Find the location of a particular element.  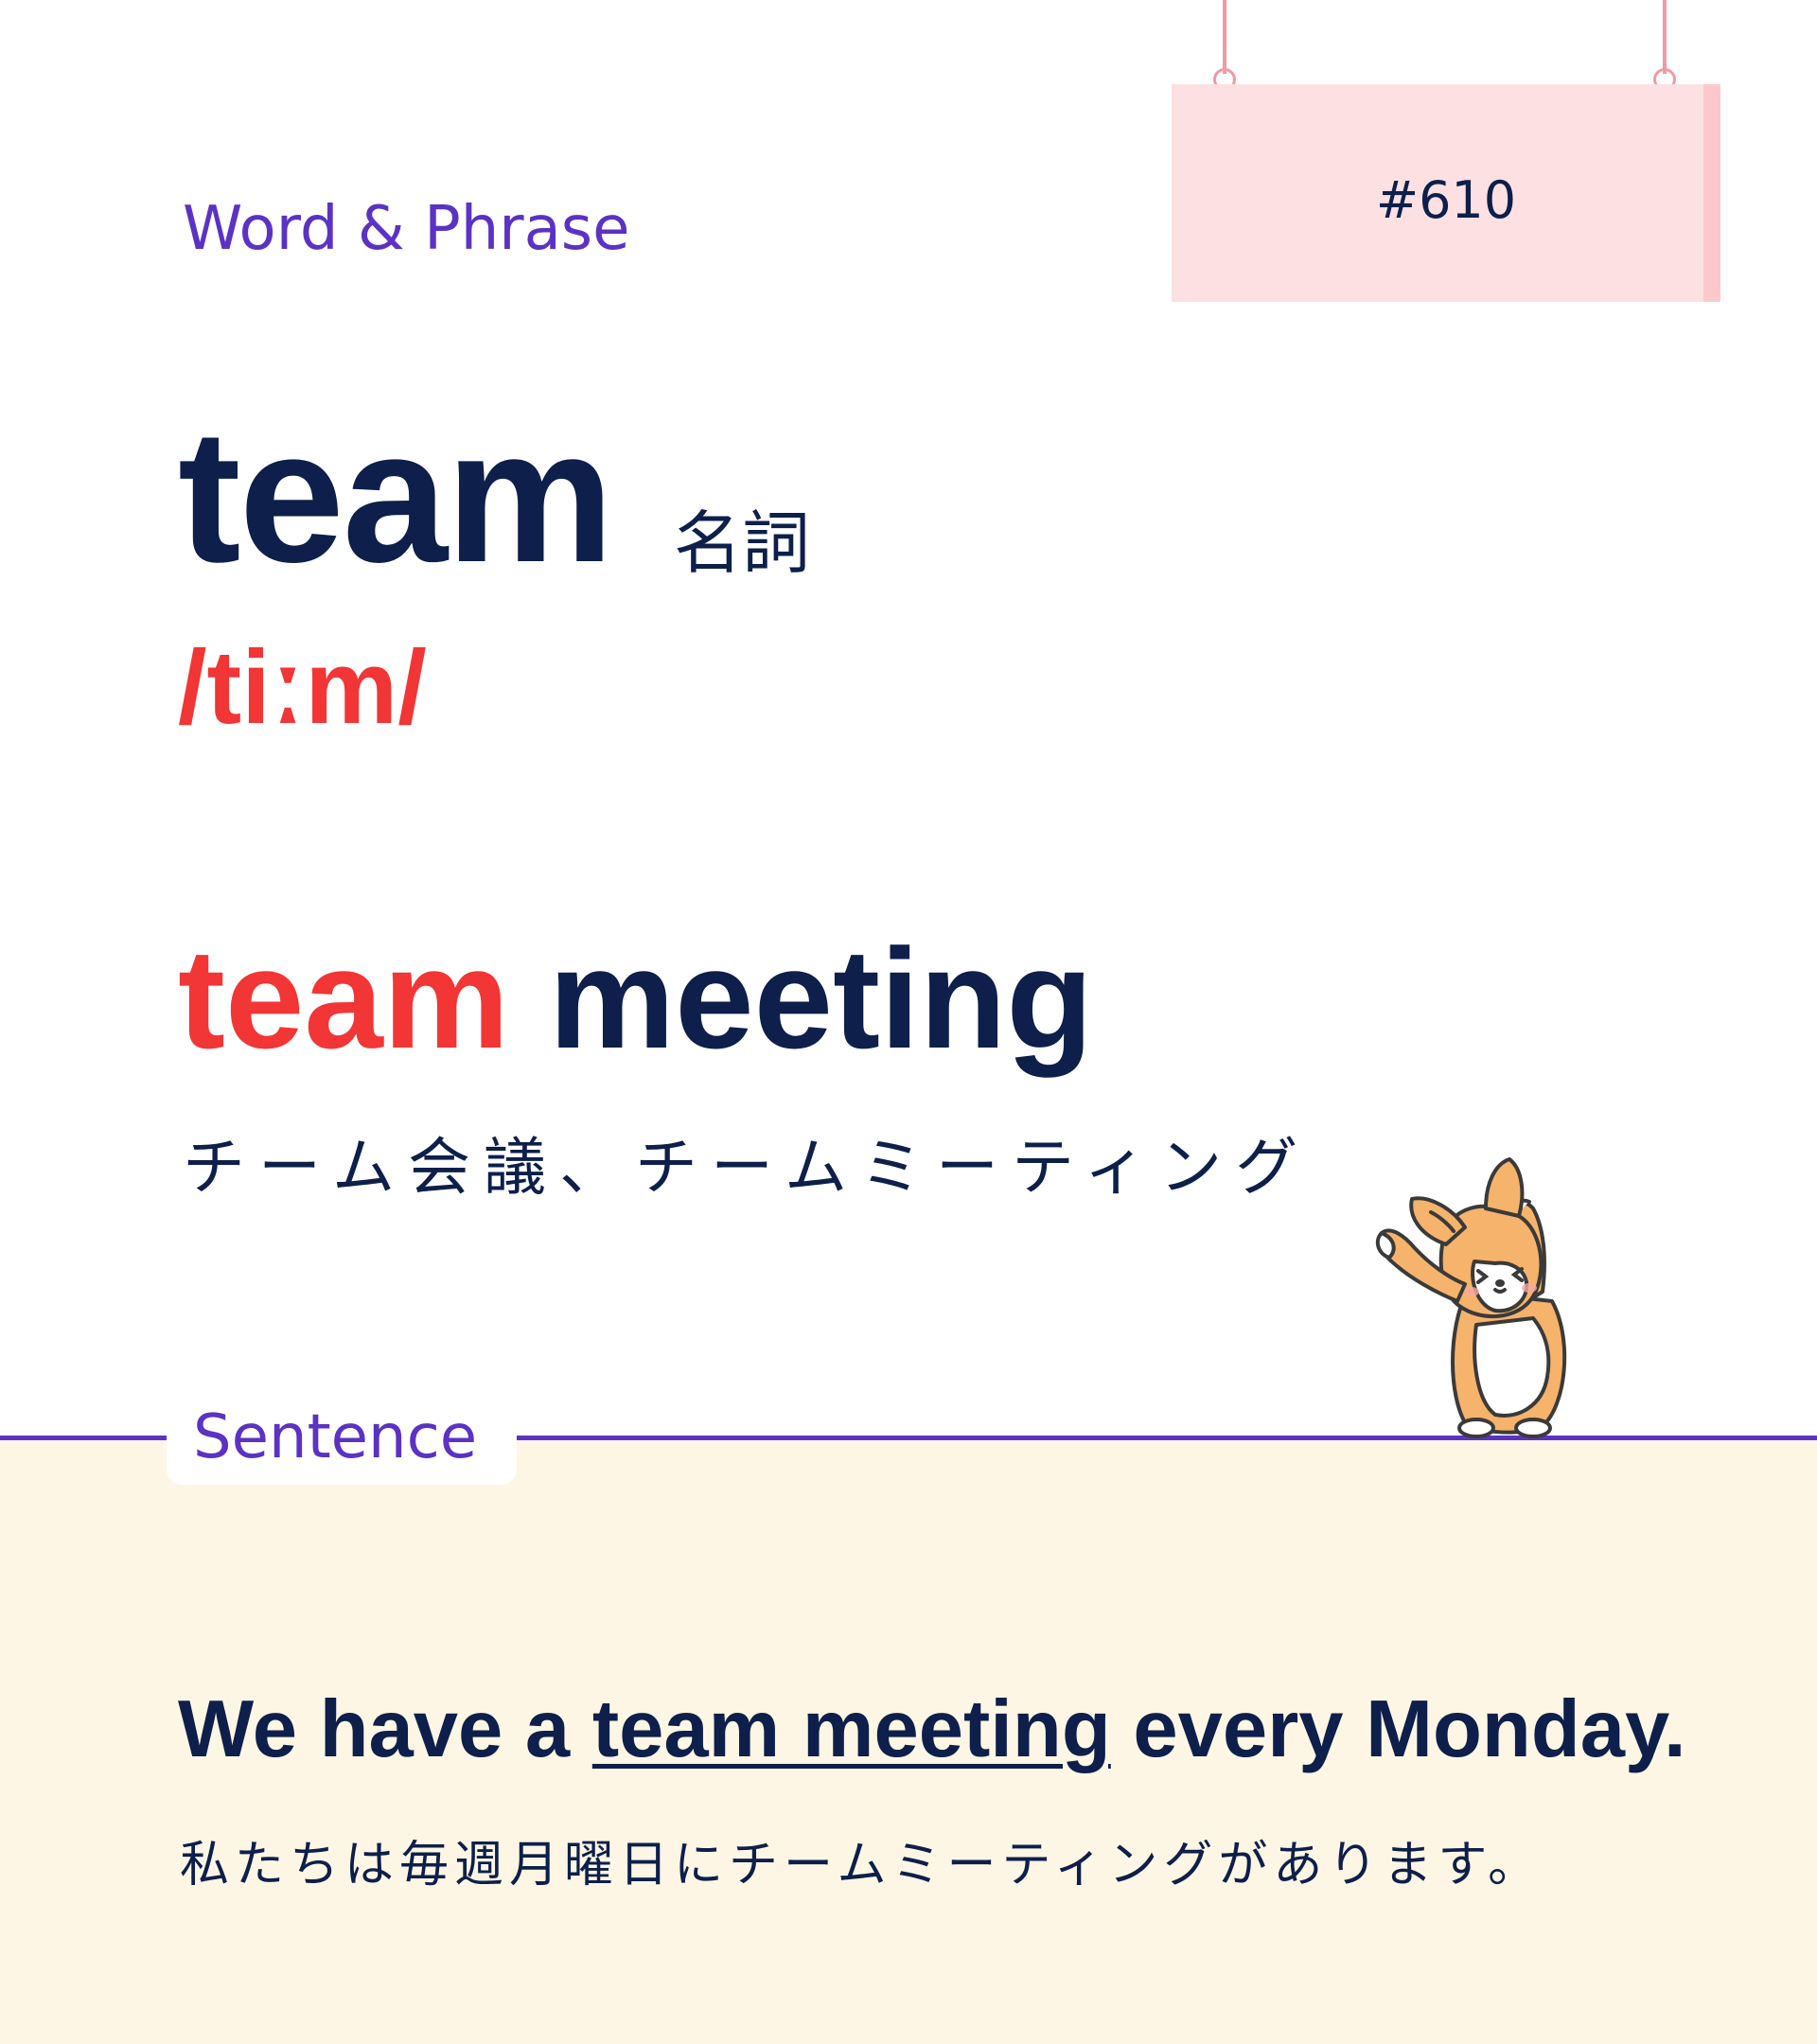

sentence-translation: 私たちは毎週月曜日にチームミーティングがあります。 is located at coordinates (862, 1865).